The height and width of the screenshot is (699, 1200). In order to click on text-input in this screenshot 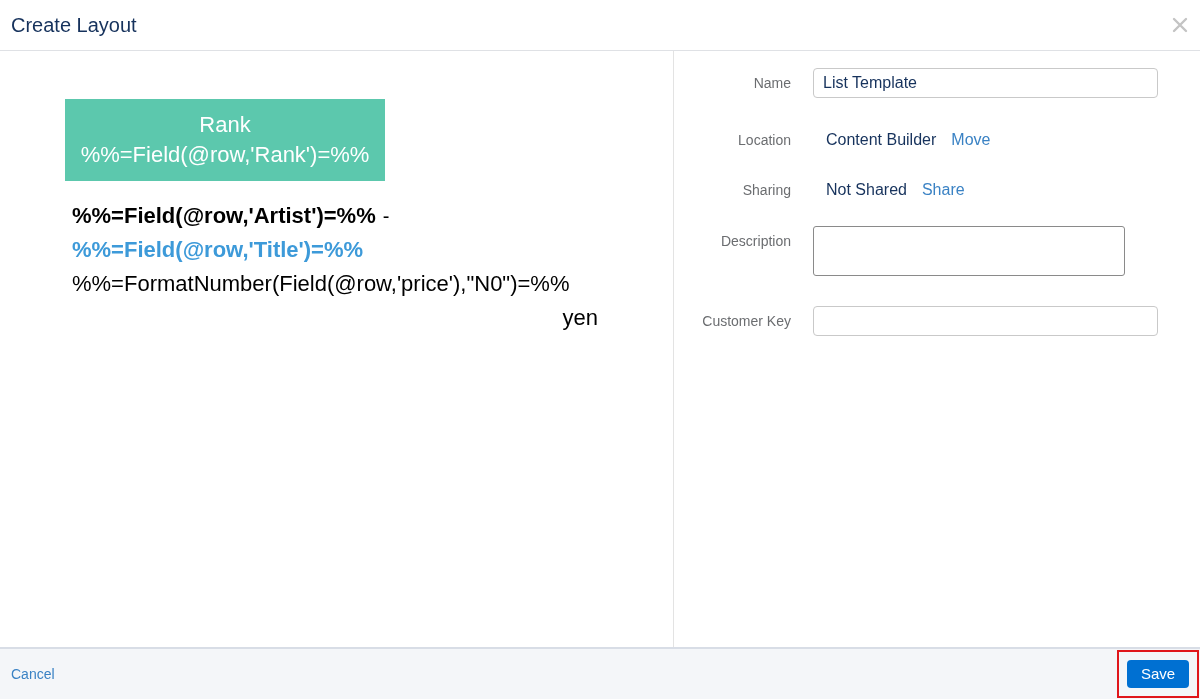, I will do `click(985, 321)`.